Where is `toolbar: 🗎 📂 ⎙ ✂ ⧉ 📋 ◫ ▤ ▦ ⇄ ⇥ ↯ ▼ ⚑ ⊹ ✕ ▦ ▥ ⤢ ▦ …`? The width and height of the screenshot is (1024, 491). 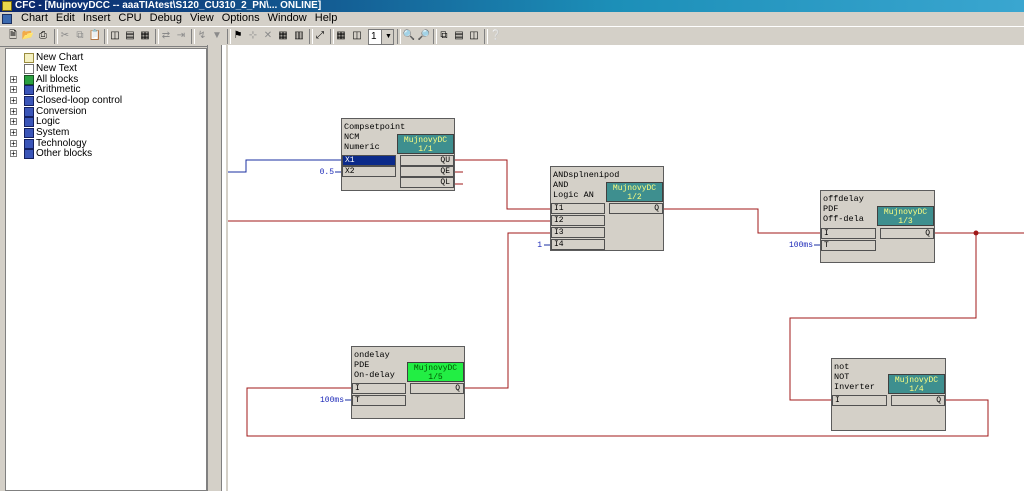
toolbar: 🗎 📂 ⎙ ✂ ⧉ 📋 ◫ ▤ ▦ ⇄ ⇥ ↯ ▼ ⚑ ⊹ ✕ ▦ ▥ ⤢ ▦ … is located at coordinates (512, 36).